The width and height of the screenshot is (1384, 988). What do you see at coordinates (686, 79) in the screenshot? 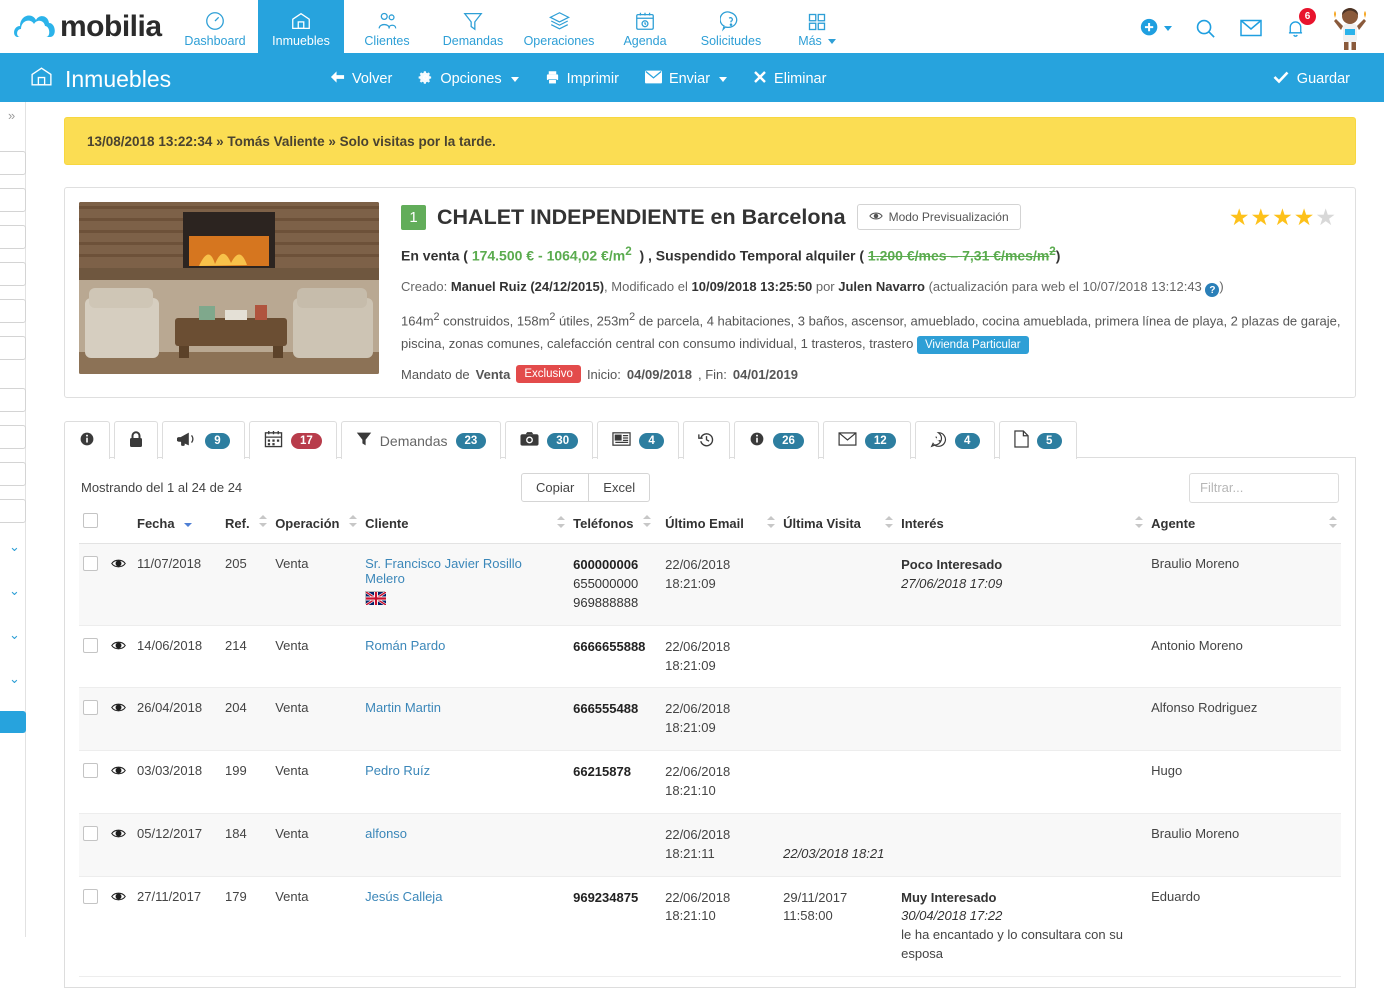
I see `send-button: Enviar` at bounding box center [686, 79].